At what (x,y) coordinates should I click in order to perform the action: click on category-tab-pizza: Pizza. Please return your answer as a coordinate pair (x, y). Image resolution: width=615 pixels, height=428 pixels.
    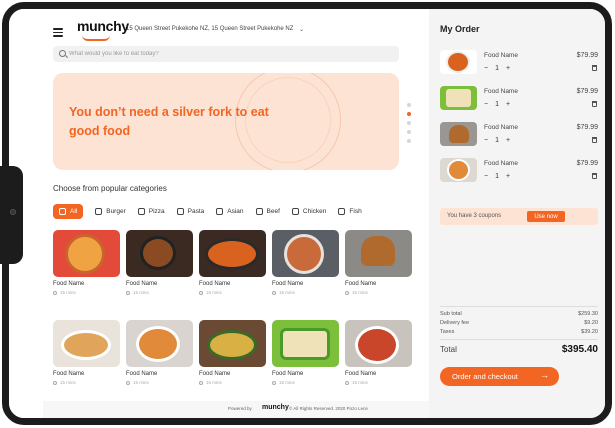
    Looking at the image, I should click on (151, 211).